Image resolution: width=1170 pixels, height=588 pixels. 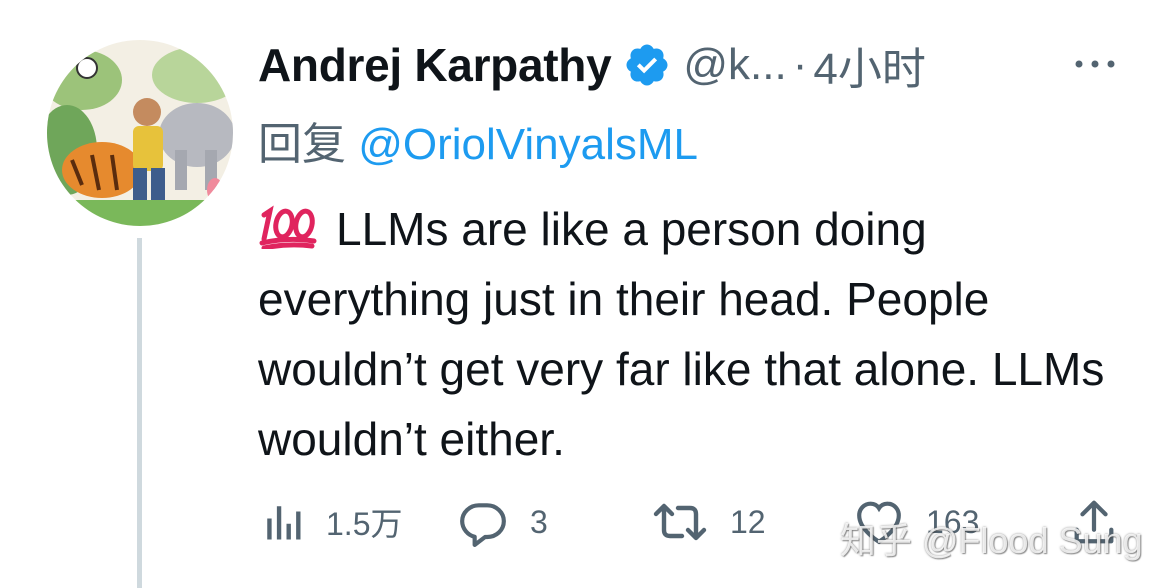 I want to click on reply-to-mention: @OriolVinyalsML, so click(x=528, y=144).